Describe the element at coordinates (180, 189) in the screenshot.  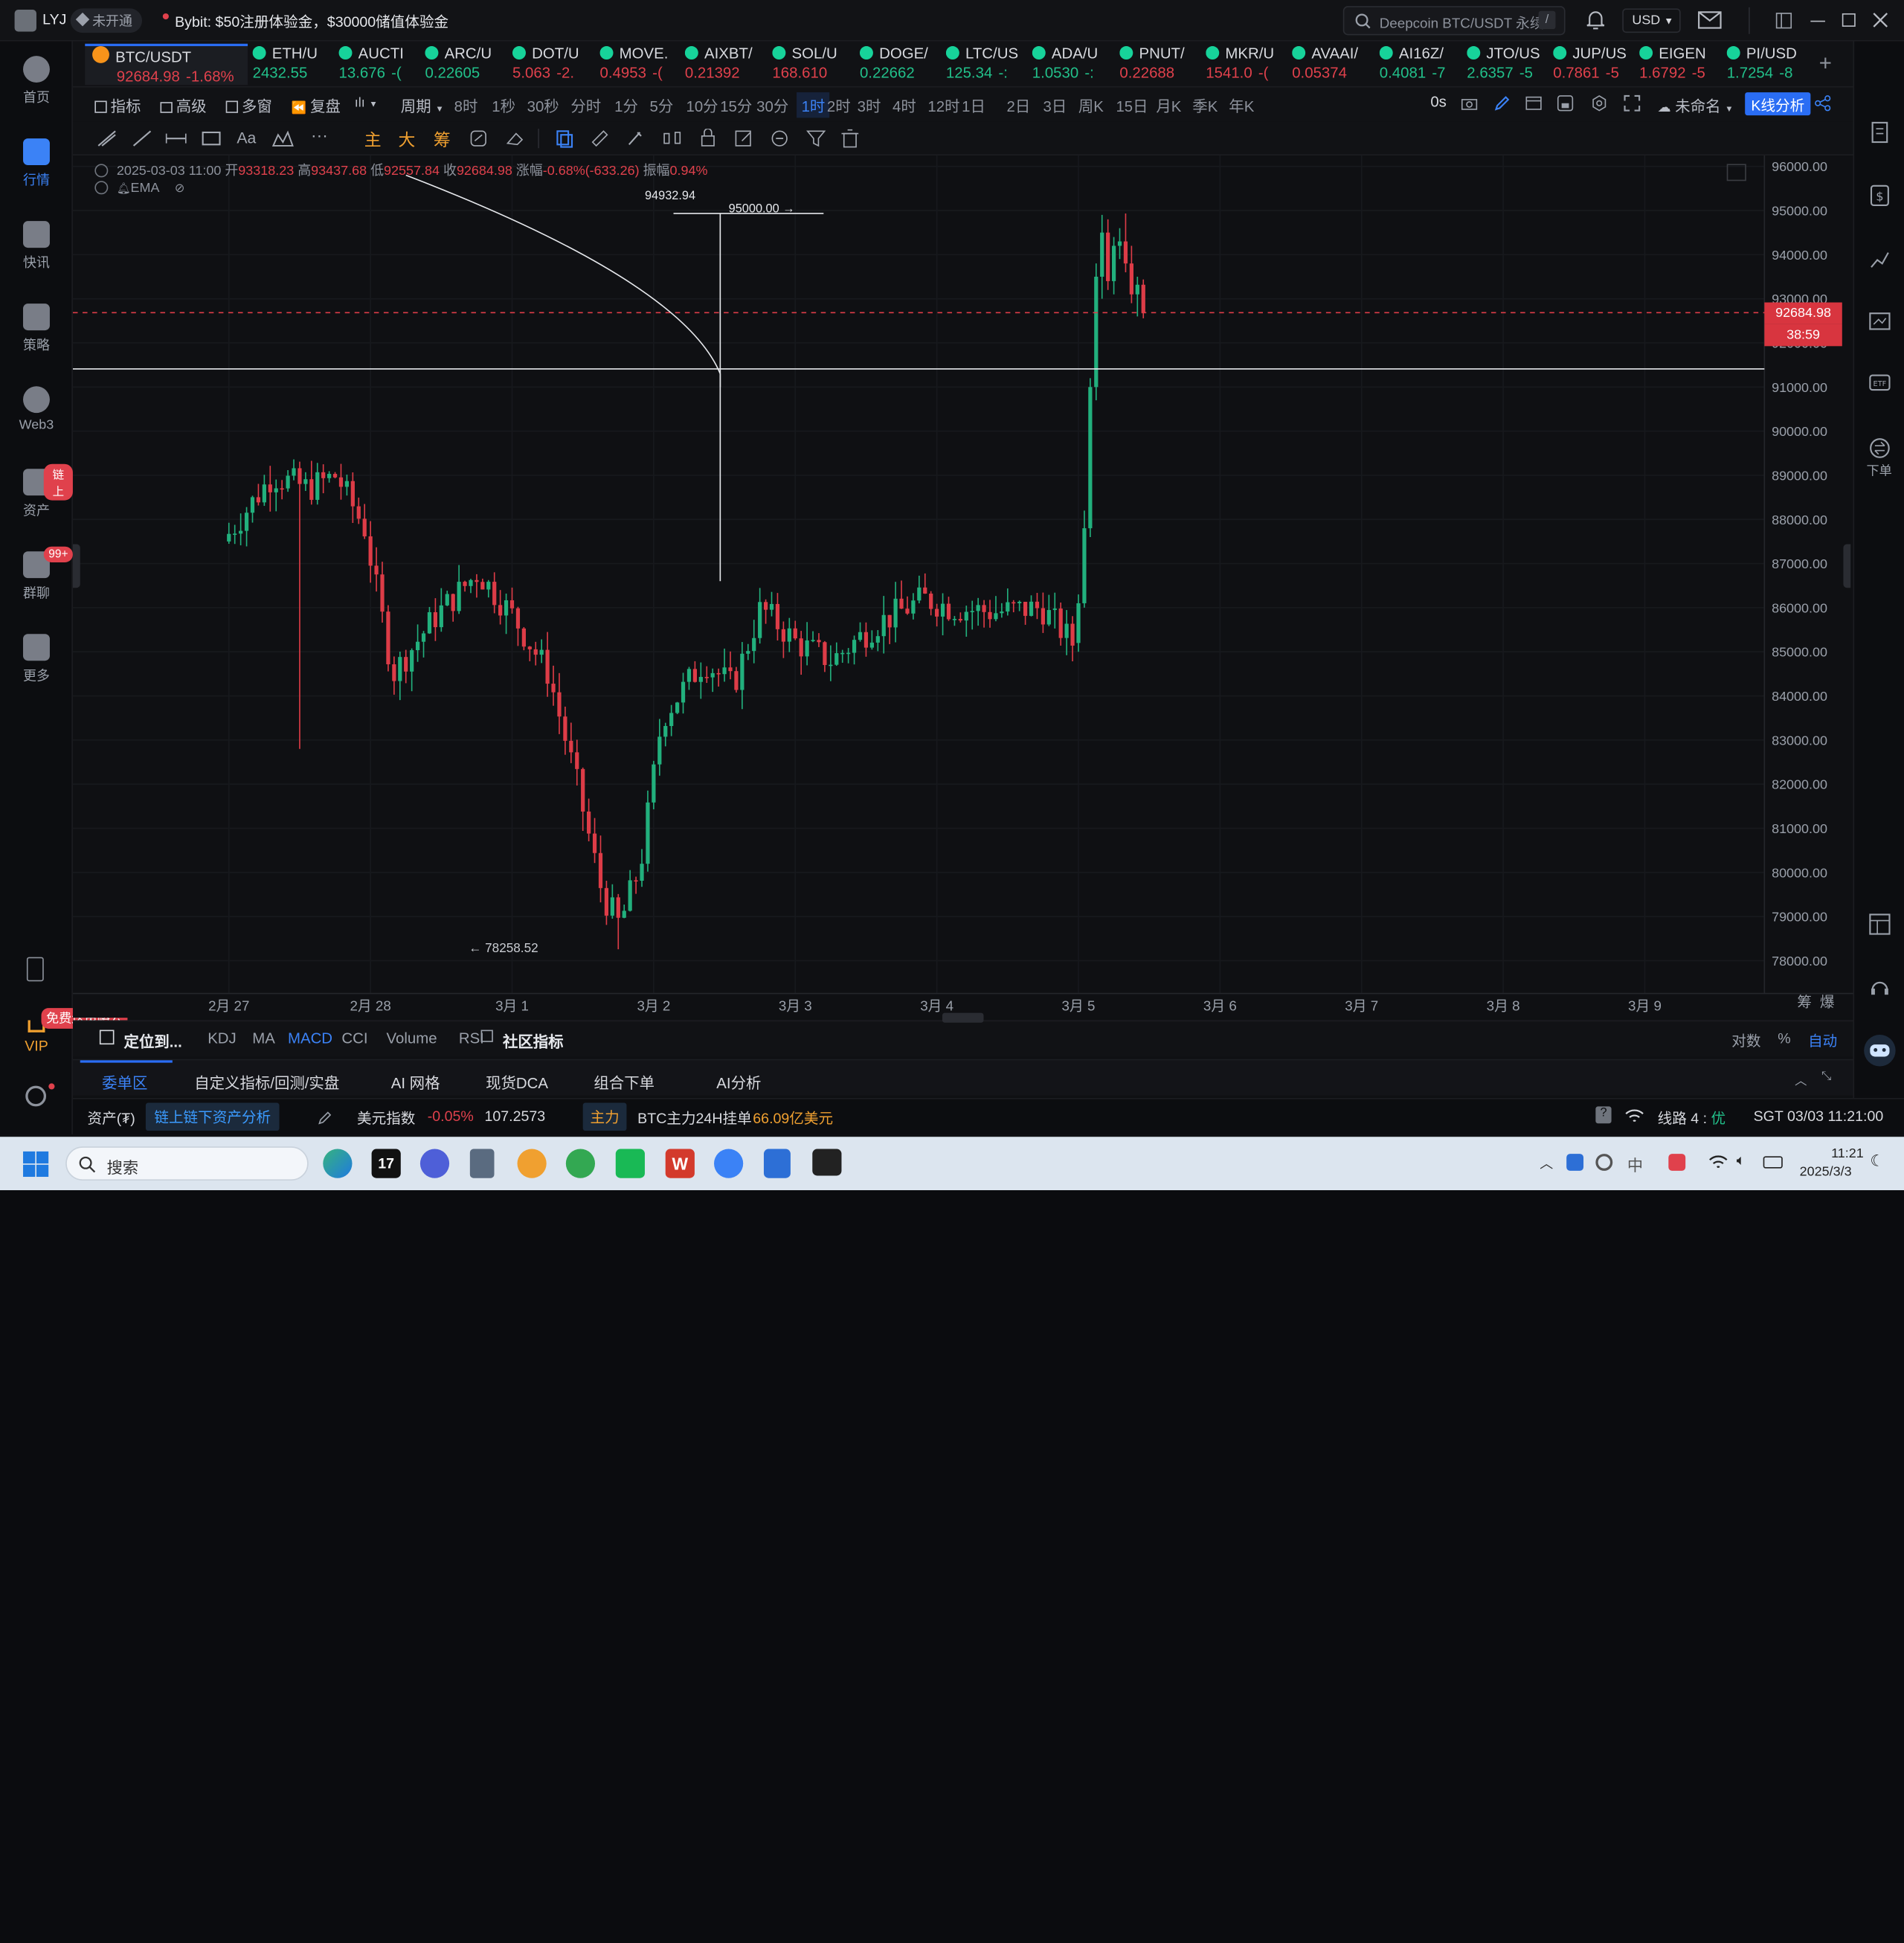
I see `eye-off-icon: ⊘` at that location.